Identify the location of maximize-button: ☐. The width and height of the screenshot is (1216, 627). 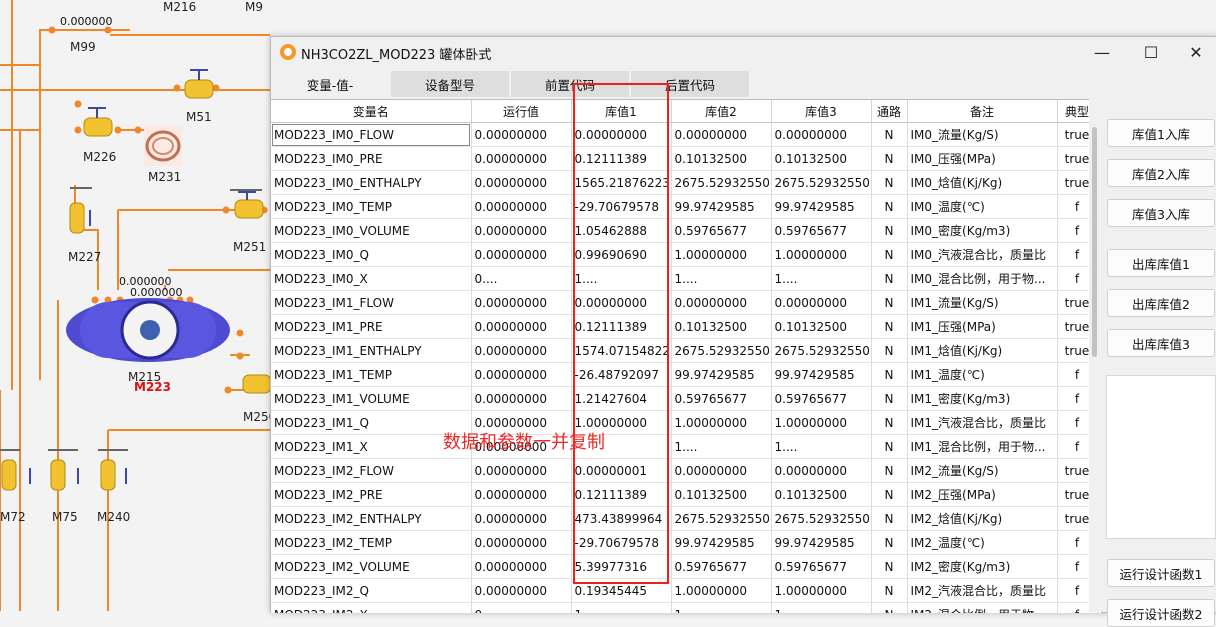
(1151, 52).